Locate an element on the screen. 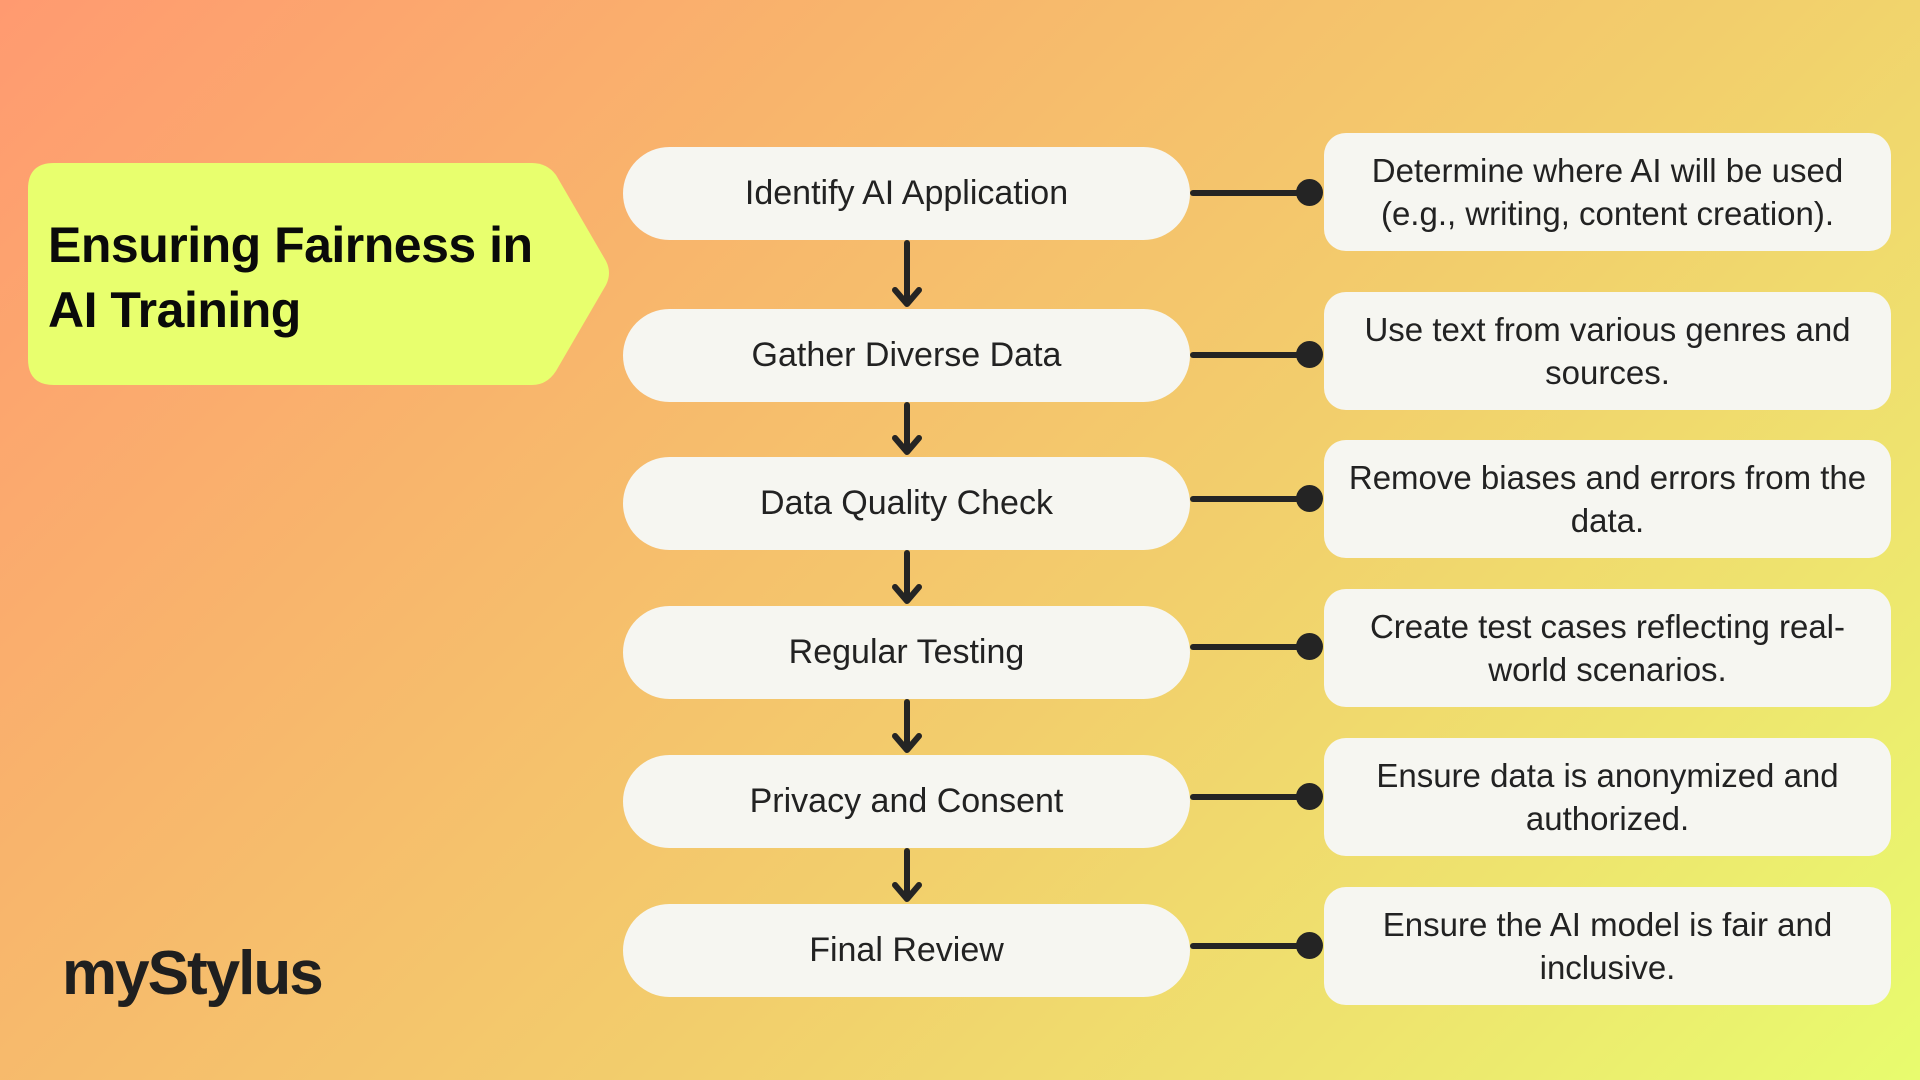  brand-logo: myStylus is located at coordinates (193, 973).